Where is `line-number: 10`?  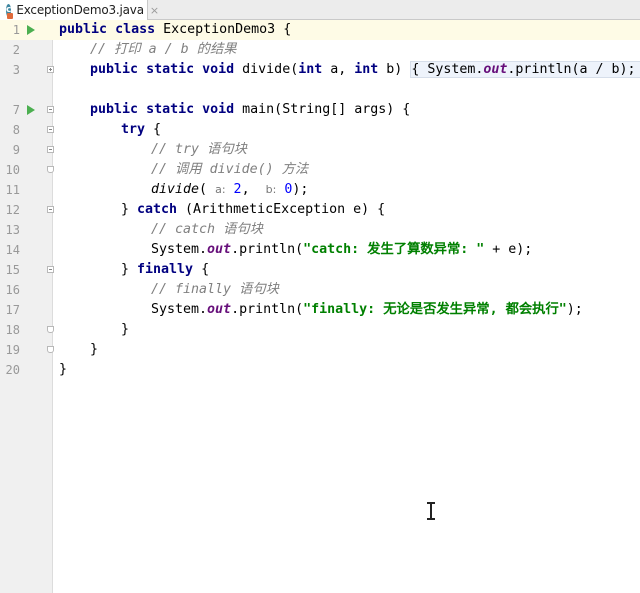 line-number: 10 is located at coordinates (12, 170).